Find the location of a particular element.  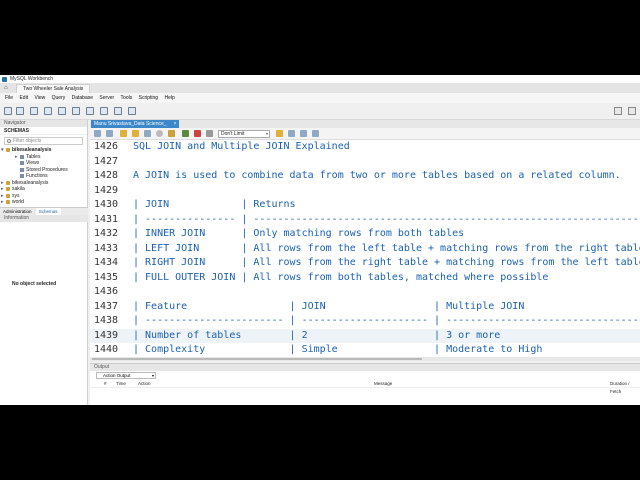

information-header: Information is located at coordinates (44, 218).